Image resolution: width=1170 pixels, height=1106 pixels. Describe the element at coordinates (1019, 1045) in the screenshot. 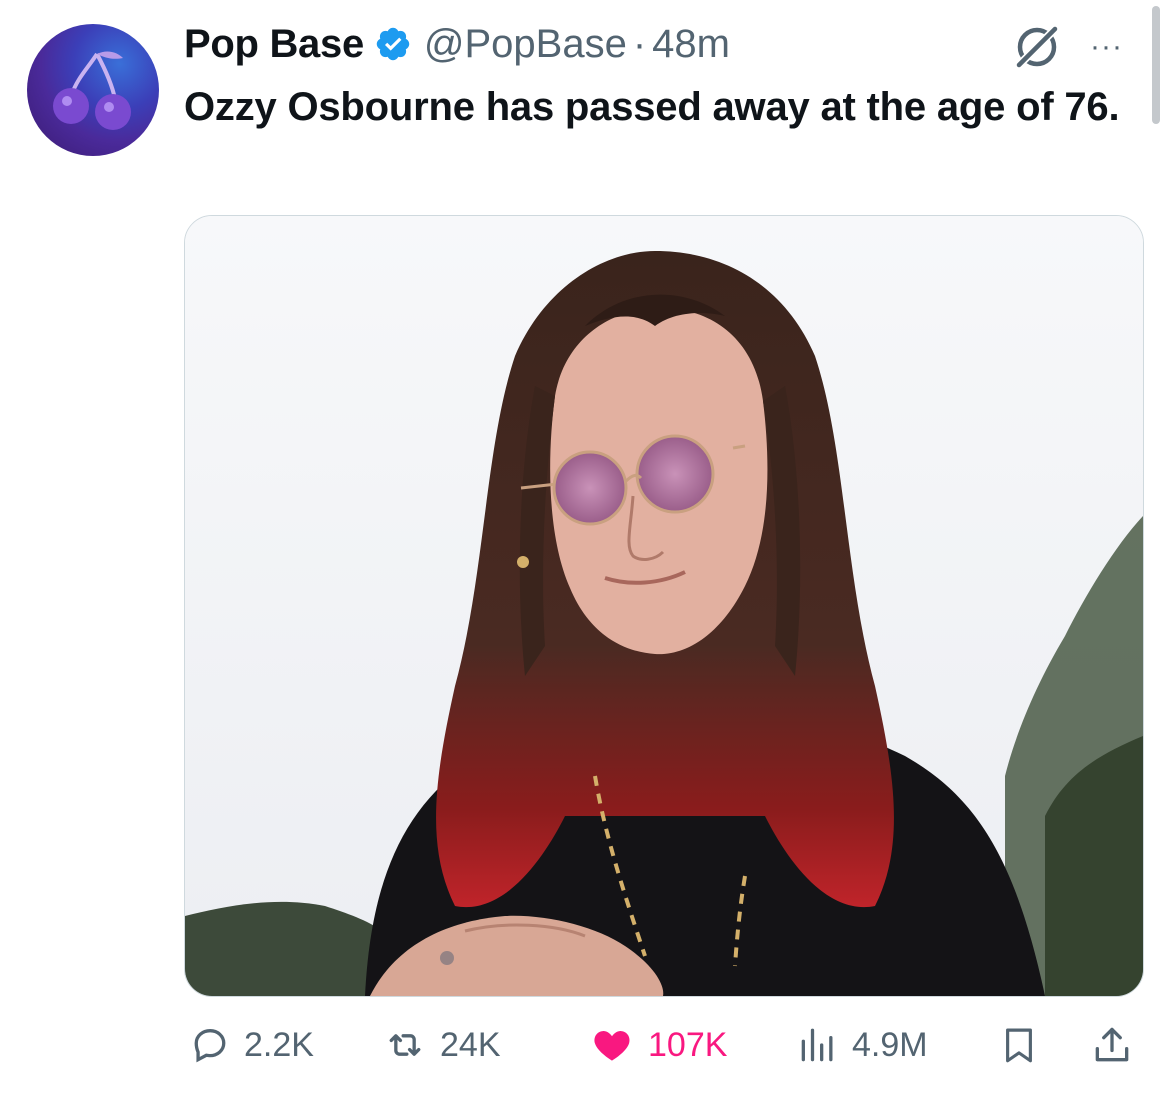

I see `bookmark-icon` at that location.